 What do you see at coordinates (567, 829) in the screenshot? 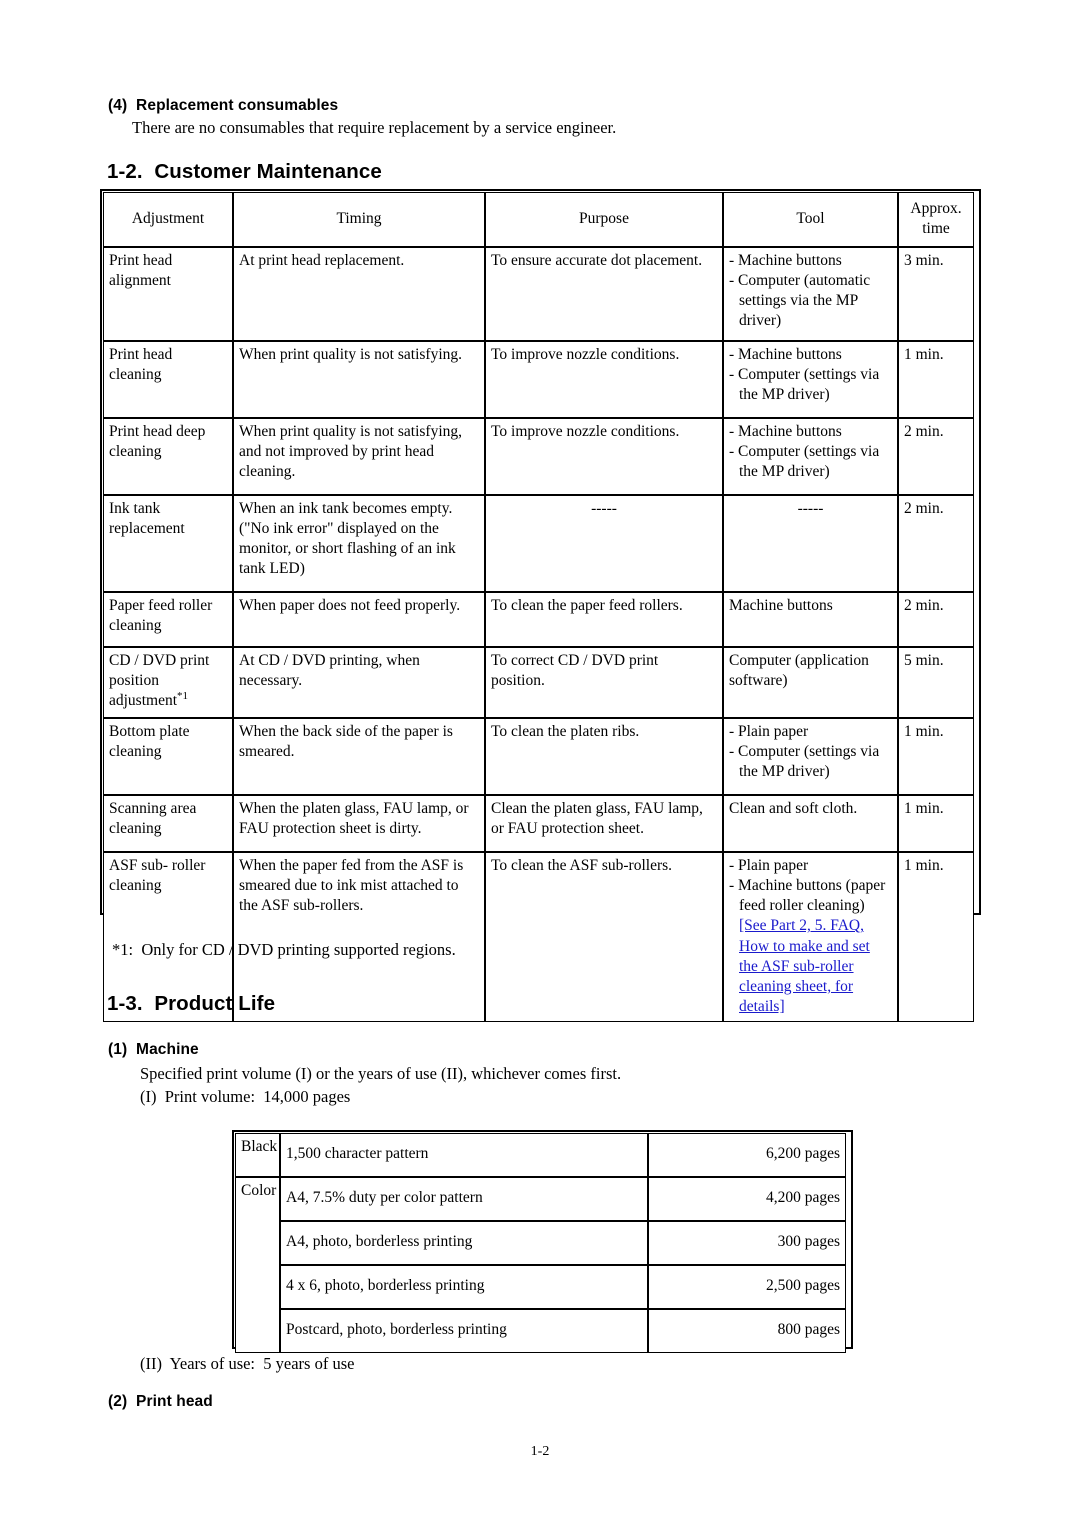
I see `cell-line: or FAU protection sheet.` at bounding box center [567, 829].